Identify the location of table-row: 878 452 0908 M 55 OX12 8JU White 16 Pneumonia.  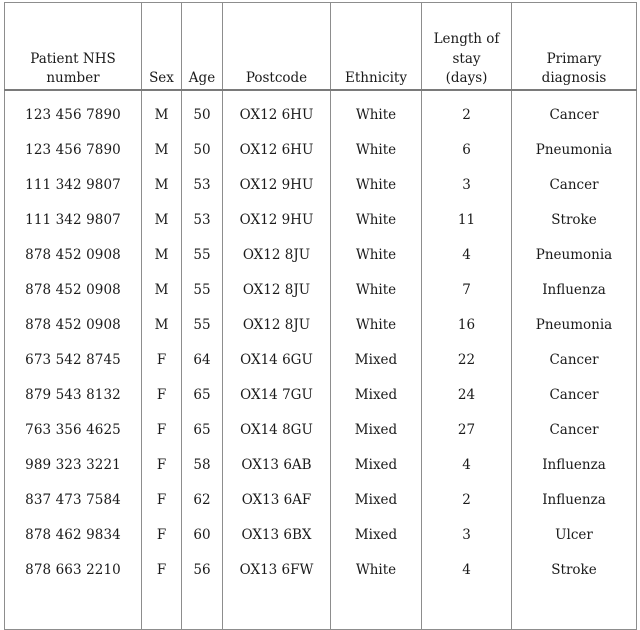
(320, 318).